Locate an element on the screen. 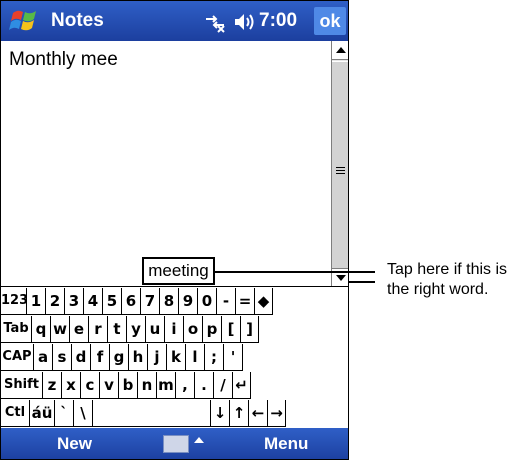 Image resolution: width=532 pixels, height=460 pixels. key: w is located at coordinates (60, 329).